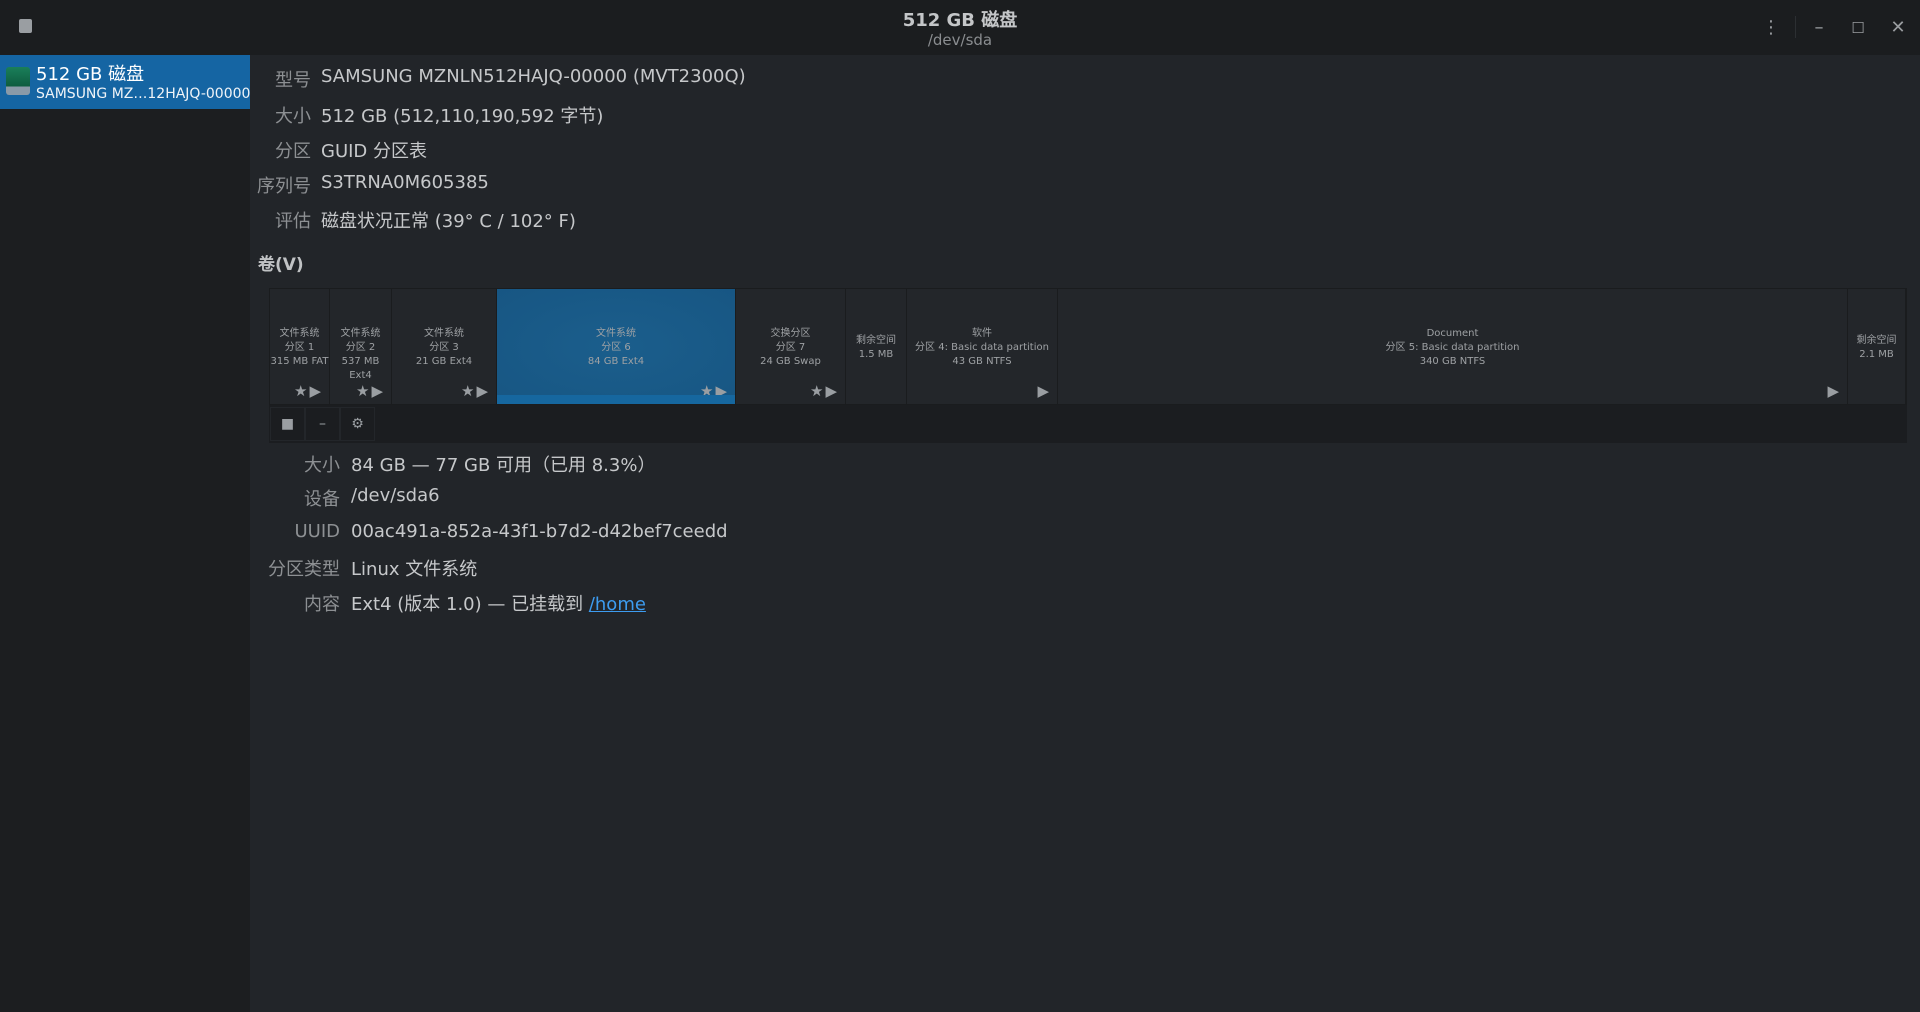  I want to click on kebab-menu-icon: ⋮, so click(1771, 28).